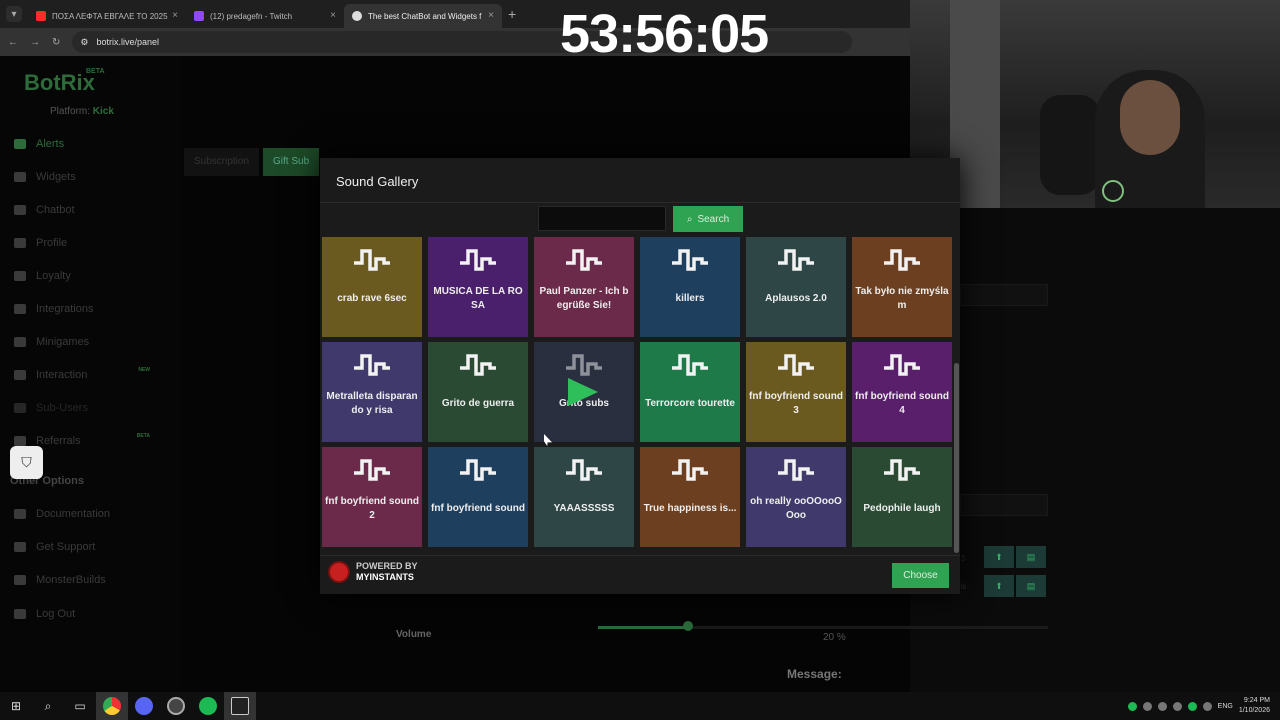  What do you see at coordinates (584, 497) in the screenshot?
I see `sound-tile: YAAASSSSS` at bounding box center [584, 497].